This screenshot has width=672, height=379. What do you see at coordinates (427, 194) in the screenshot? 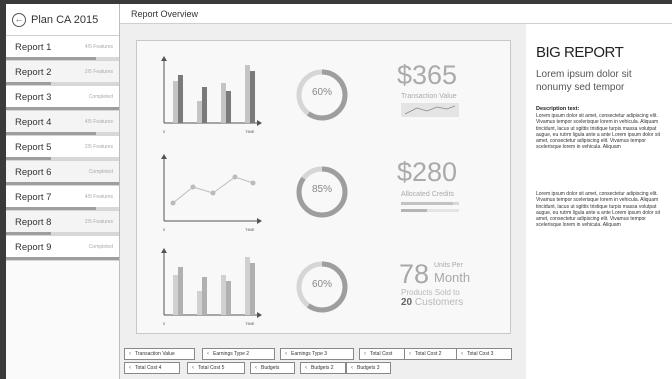
I see `allocated-caption: Allocated Credits` at bounding box center [427, 194].